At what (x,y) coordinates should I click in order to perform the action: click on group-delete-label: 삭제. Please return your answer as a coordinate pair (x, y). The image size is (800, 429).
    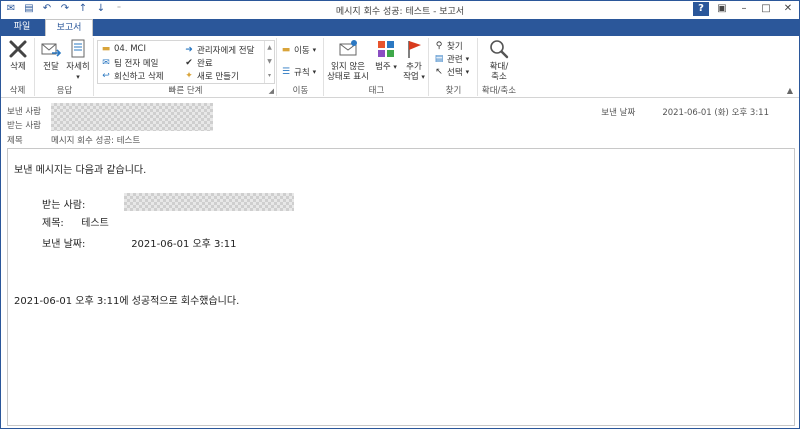
    Looking at the image, I should click on (17, 91).